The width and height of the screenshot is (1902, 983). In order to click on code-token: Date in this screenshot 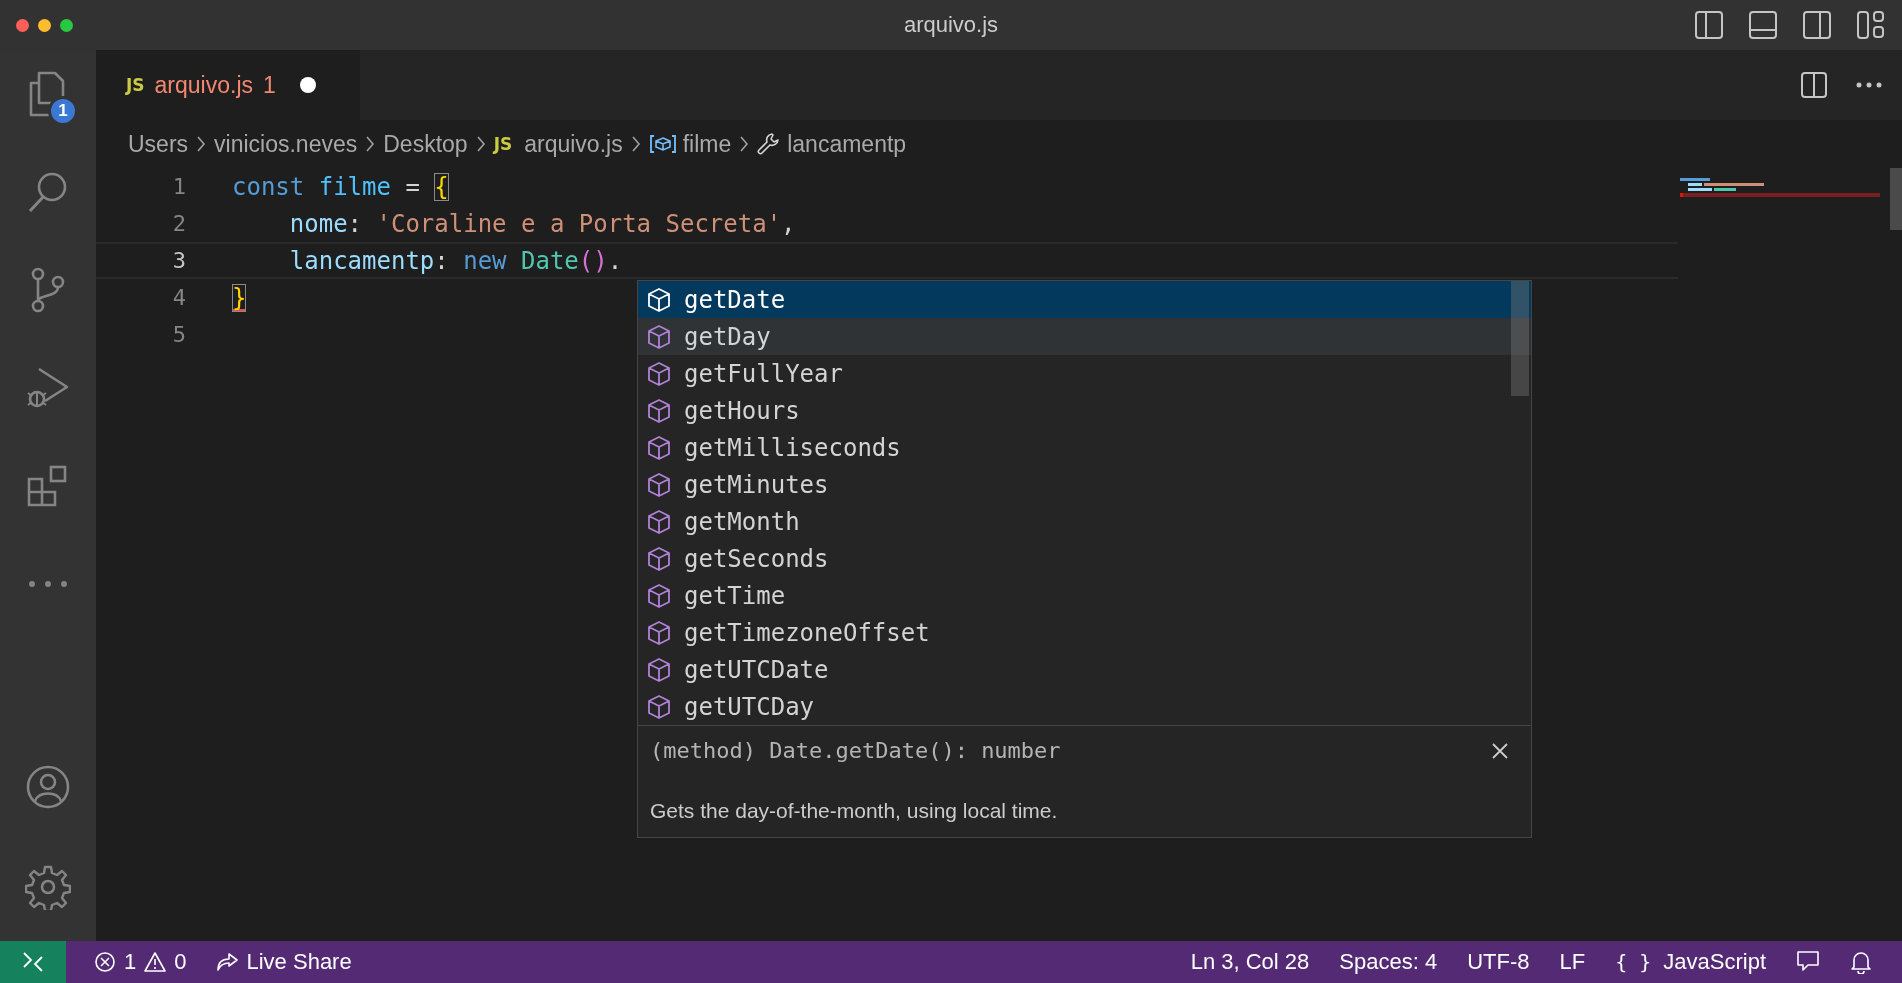, I will do `click(550, 260)`.